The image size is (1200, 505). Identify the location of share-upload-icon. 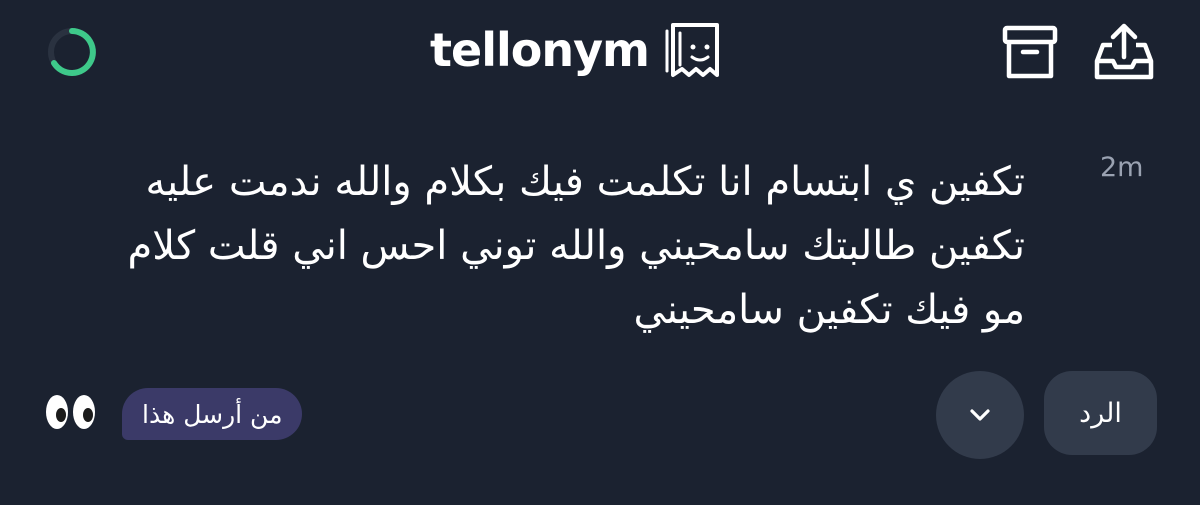
(1124, 51).